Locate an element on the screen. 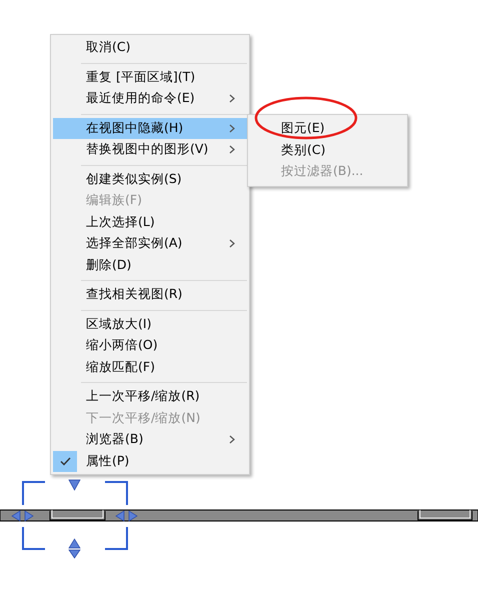  menu-item: 浏览器(B) is located at coordinates (150, 439).